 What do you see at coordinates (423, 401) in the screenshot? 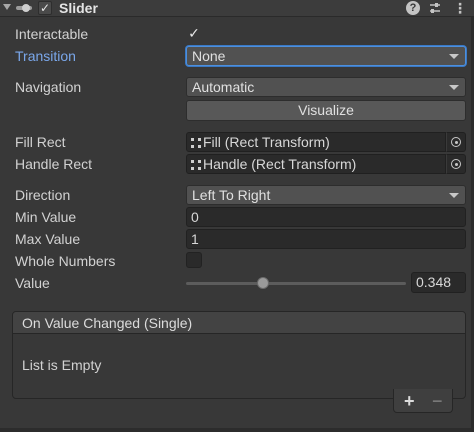
I see `event-list-footer: + −` at bounding box center [423, 401].